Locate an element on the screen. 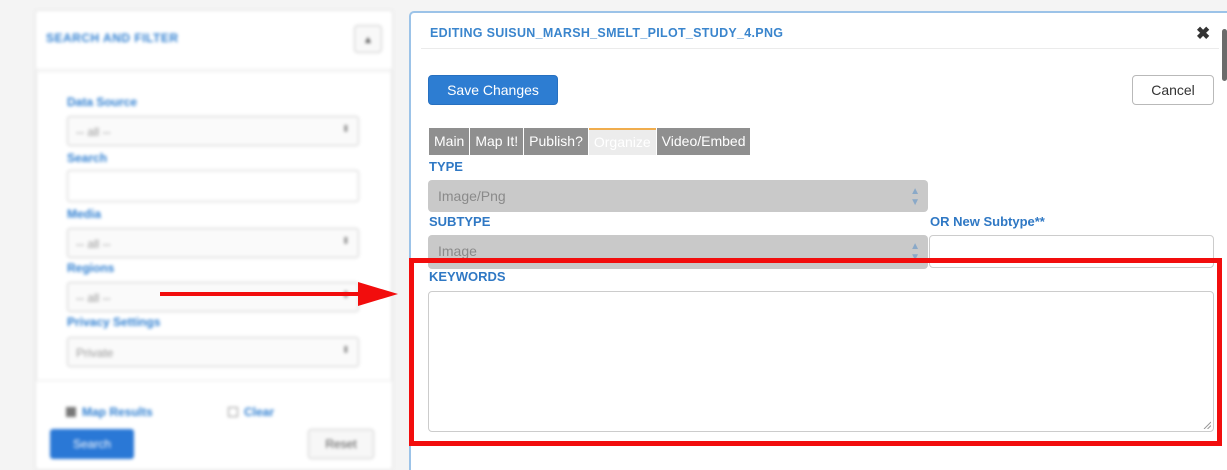 This screenshot has width=1227, height=470. regions-label: Regions is located at coordinates (91, 268).